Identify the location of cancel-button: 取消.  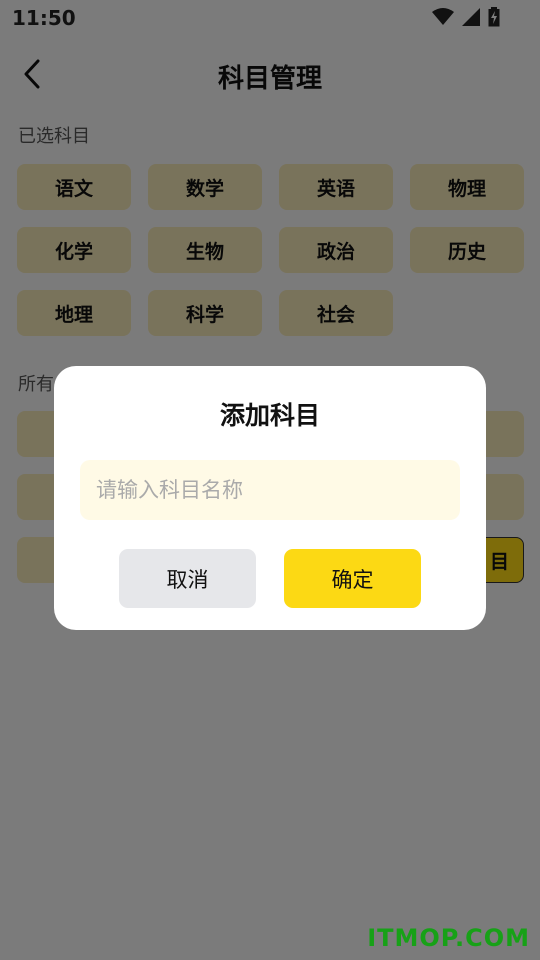
(187, 578).